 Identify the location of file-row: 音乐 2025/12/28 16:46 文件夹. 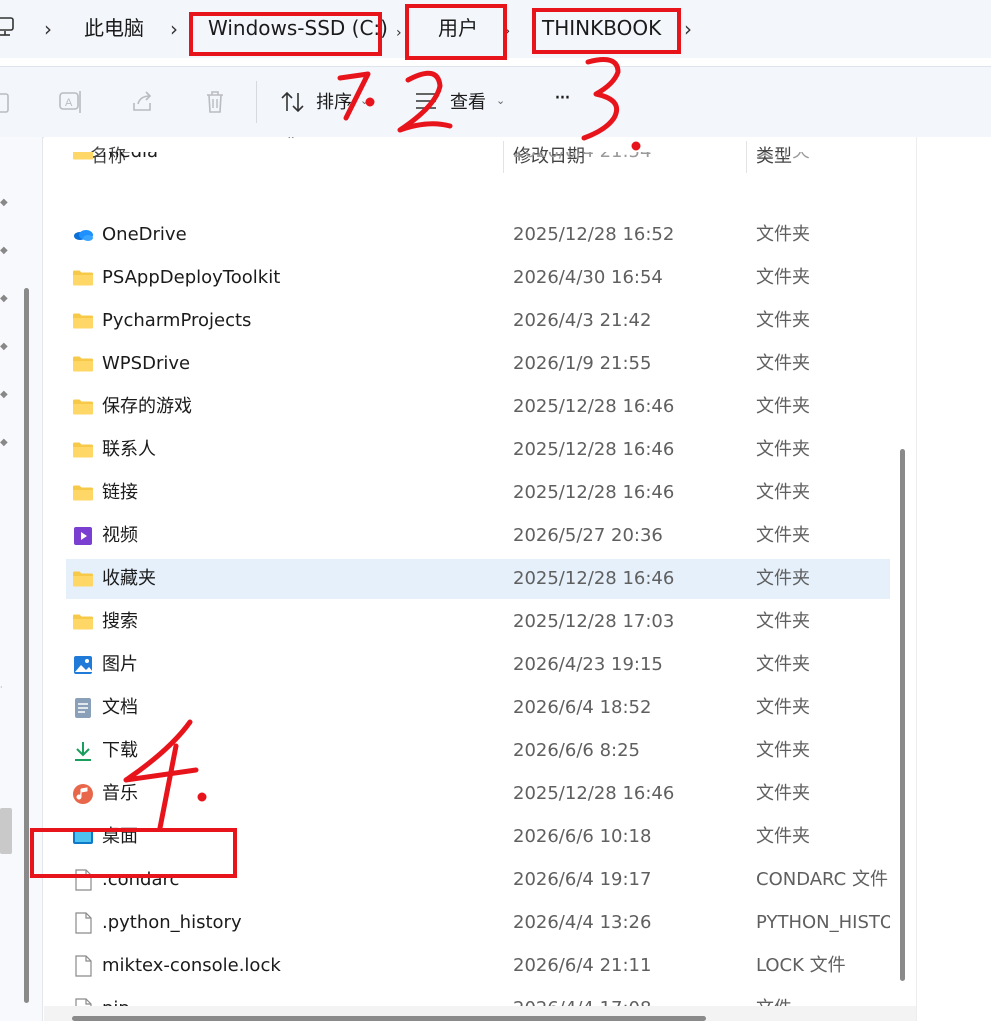
(478, 794).